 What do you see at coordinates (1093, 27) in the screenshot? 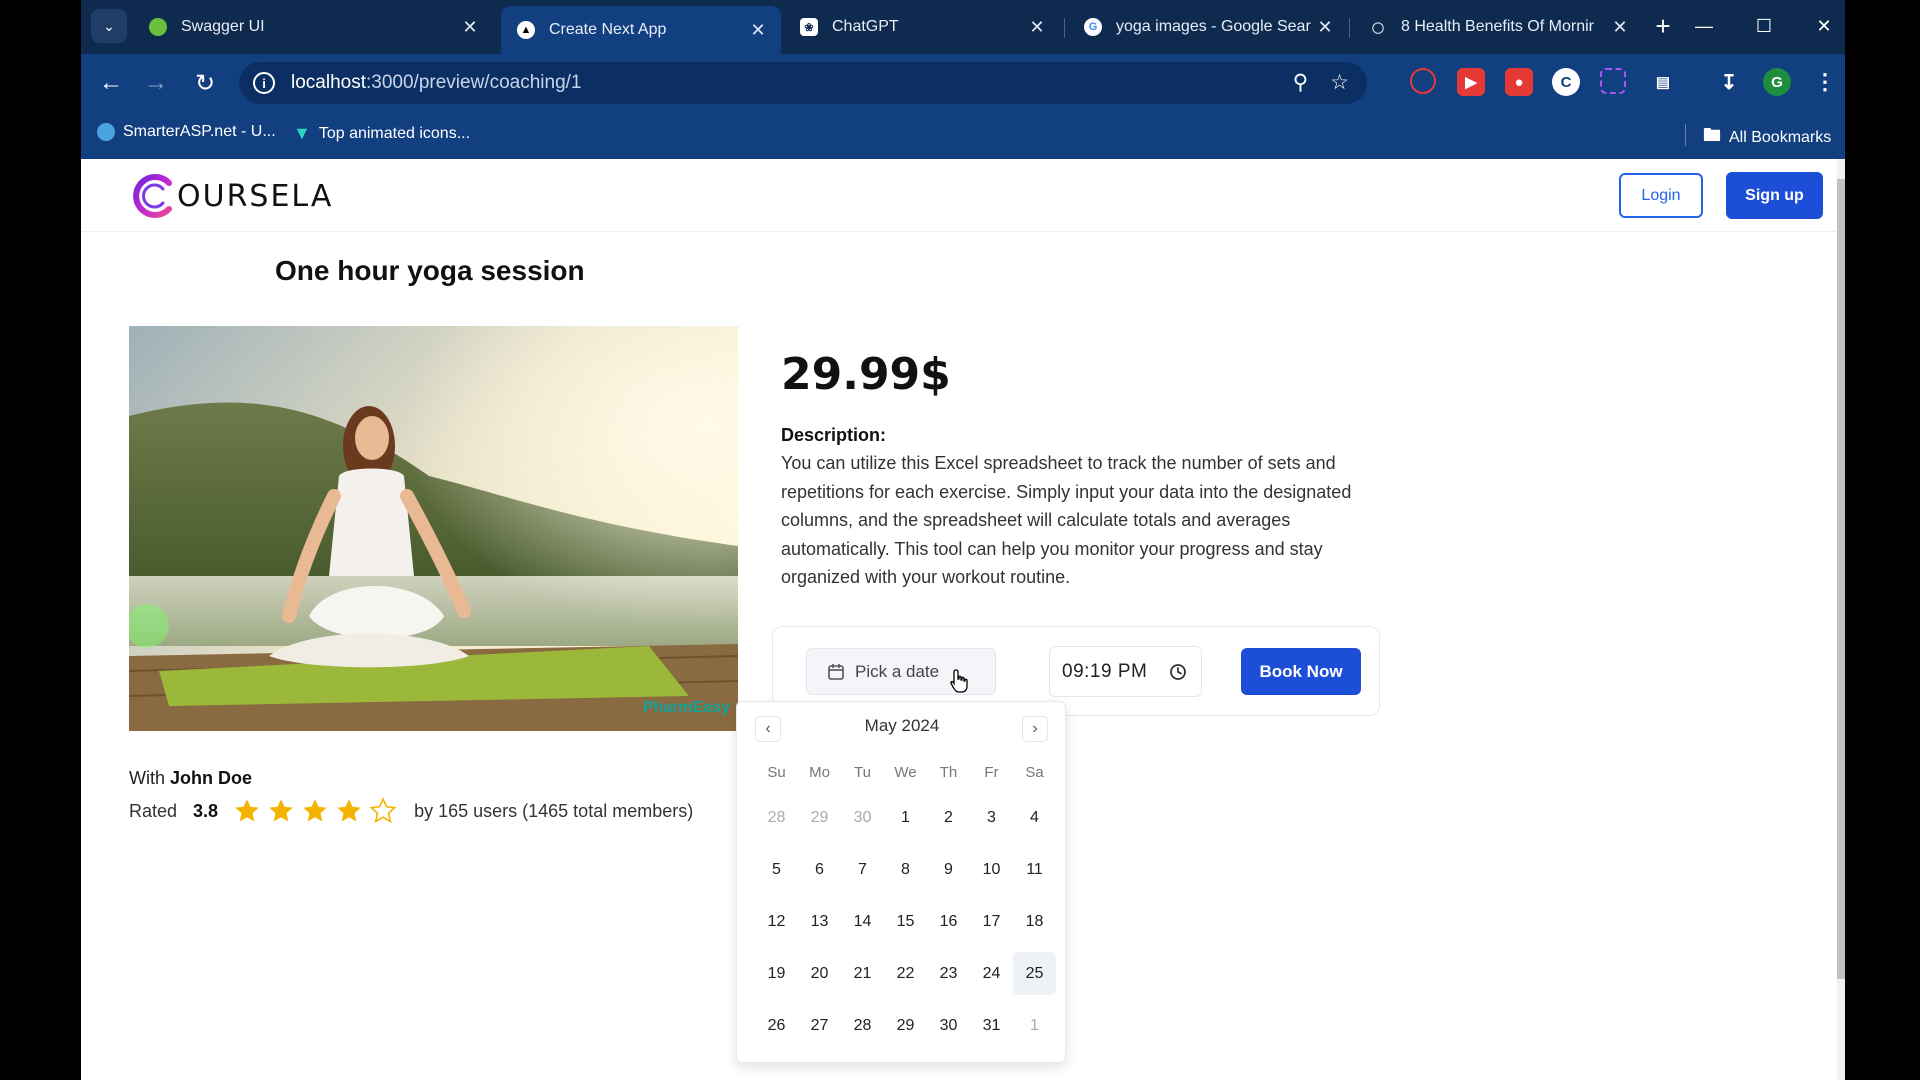
I see `google-favicon-icon: G` at bounding box center [1093, 27].